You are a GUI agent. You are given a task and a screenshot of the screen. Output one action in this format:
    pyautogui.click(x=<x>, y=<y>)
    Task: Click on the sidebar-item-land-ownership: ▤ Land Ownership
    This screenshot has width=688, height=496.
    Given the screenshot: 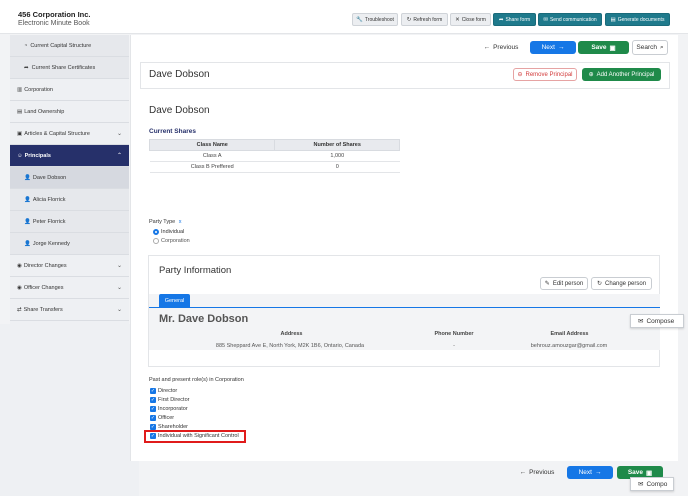 What is the action you would take?
    pyautogui.click(x=69, y=112)
    